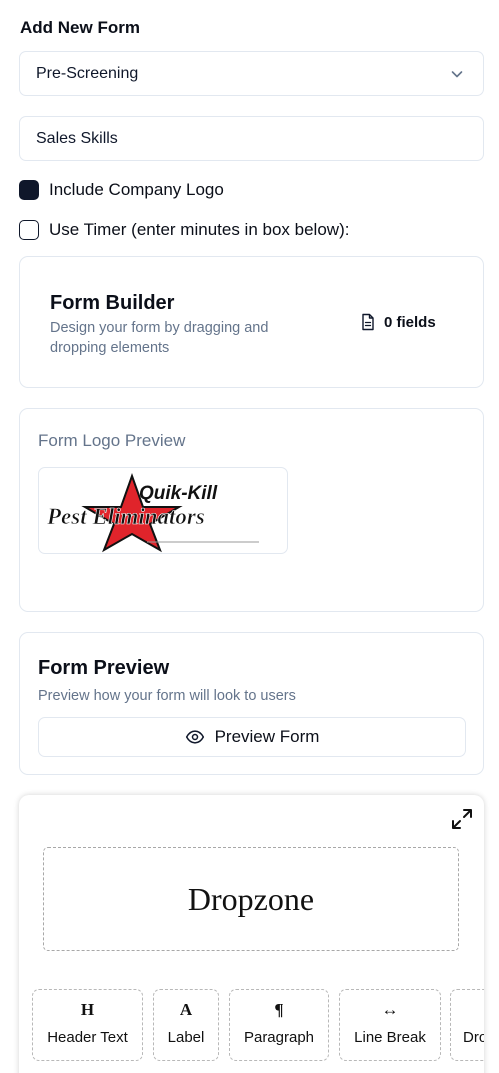 Image resolution: width=499 pixels, height=1073 pixels. Describe the element at coordinates (112, 303) in the screenshot. I see `form-builder-title: Form Builder` at that location.